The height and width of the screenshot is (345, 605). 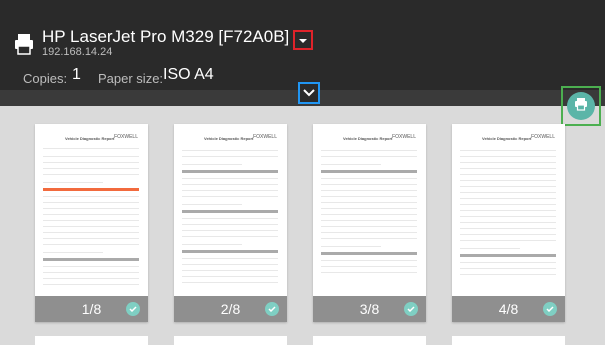 I want to click on page-footer: 1/8, so click(x=91, y=309).